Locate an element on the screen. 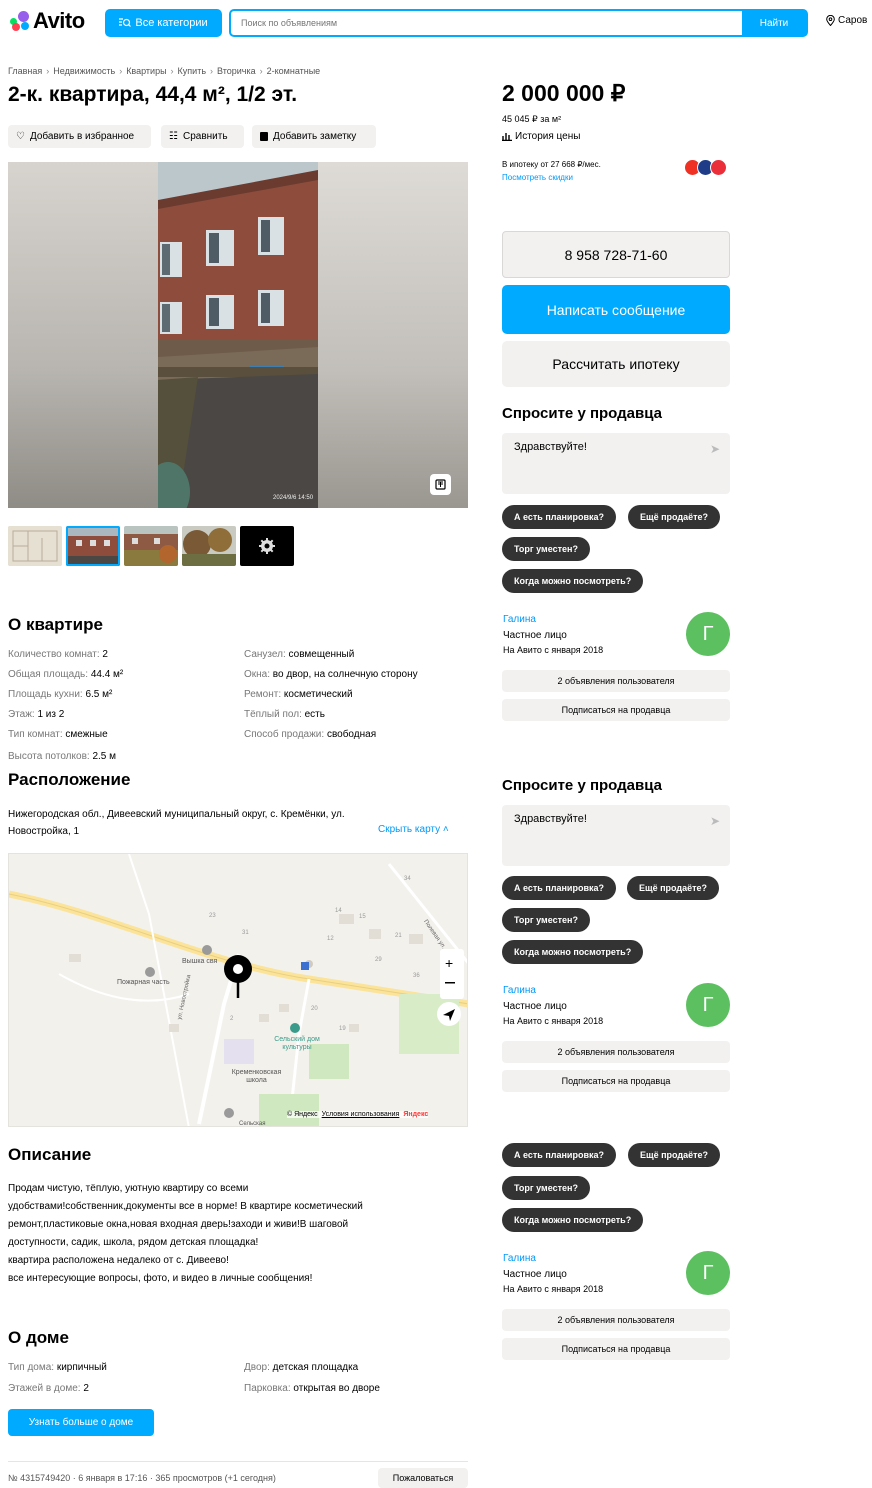  chevron-up-icon: ˄ is located at coordinates (445, 829).